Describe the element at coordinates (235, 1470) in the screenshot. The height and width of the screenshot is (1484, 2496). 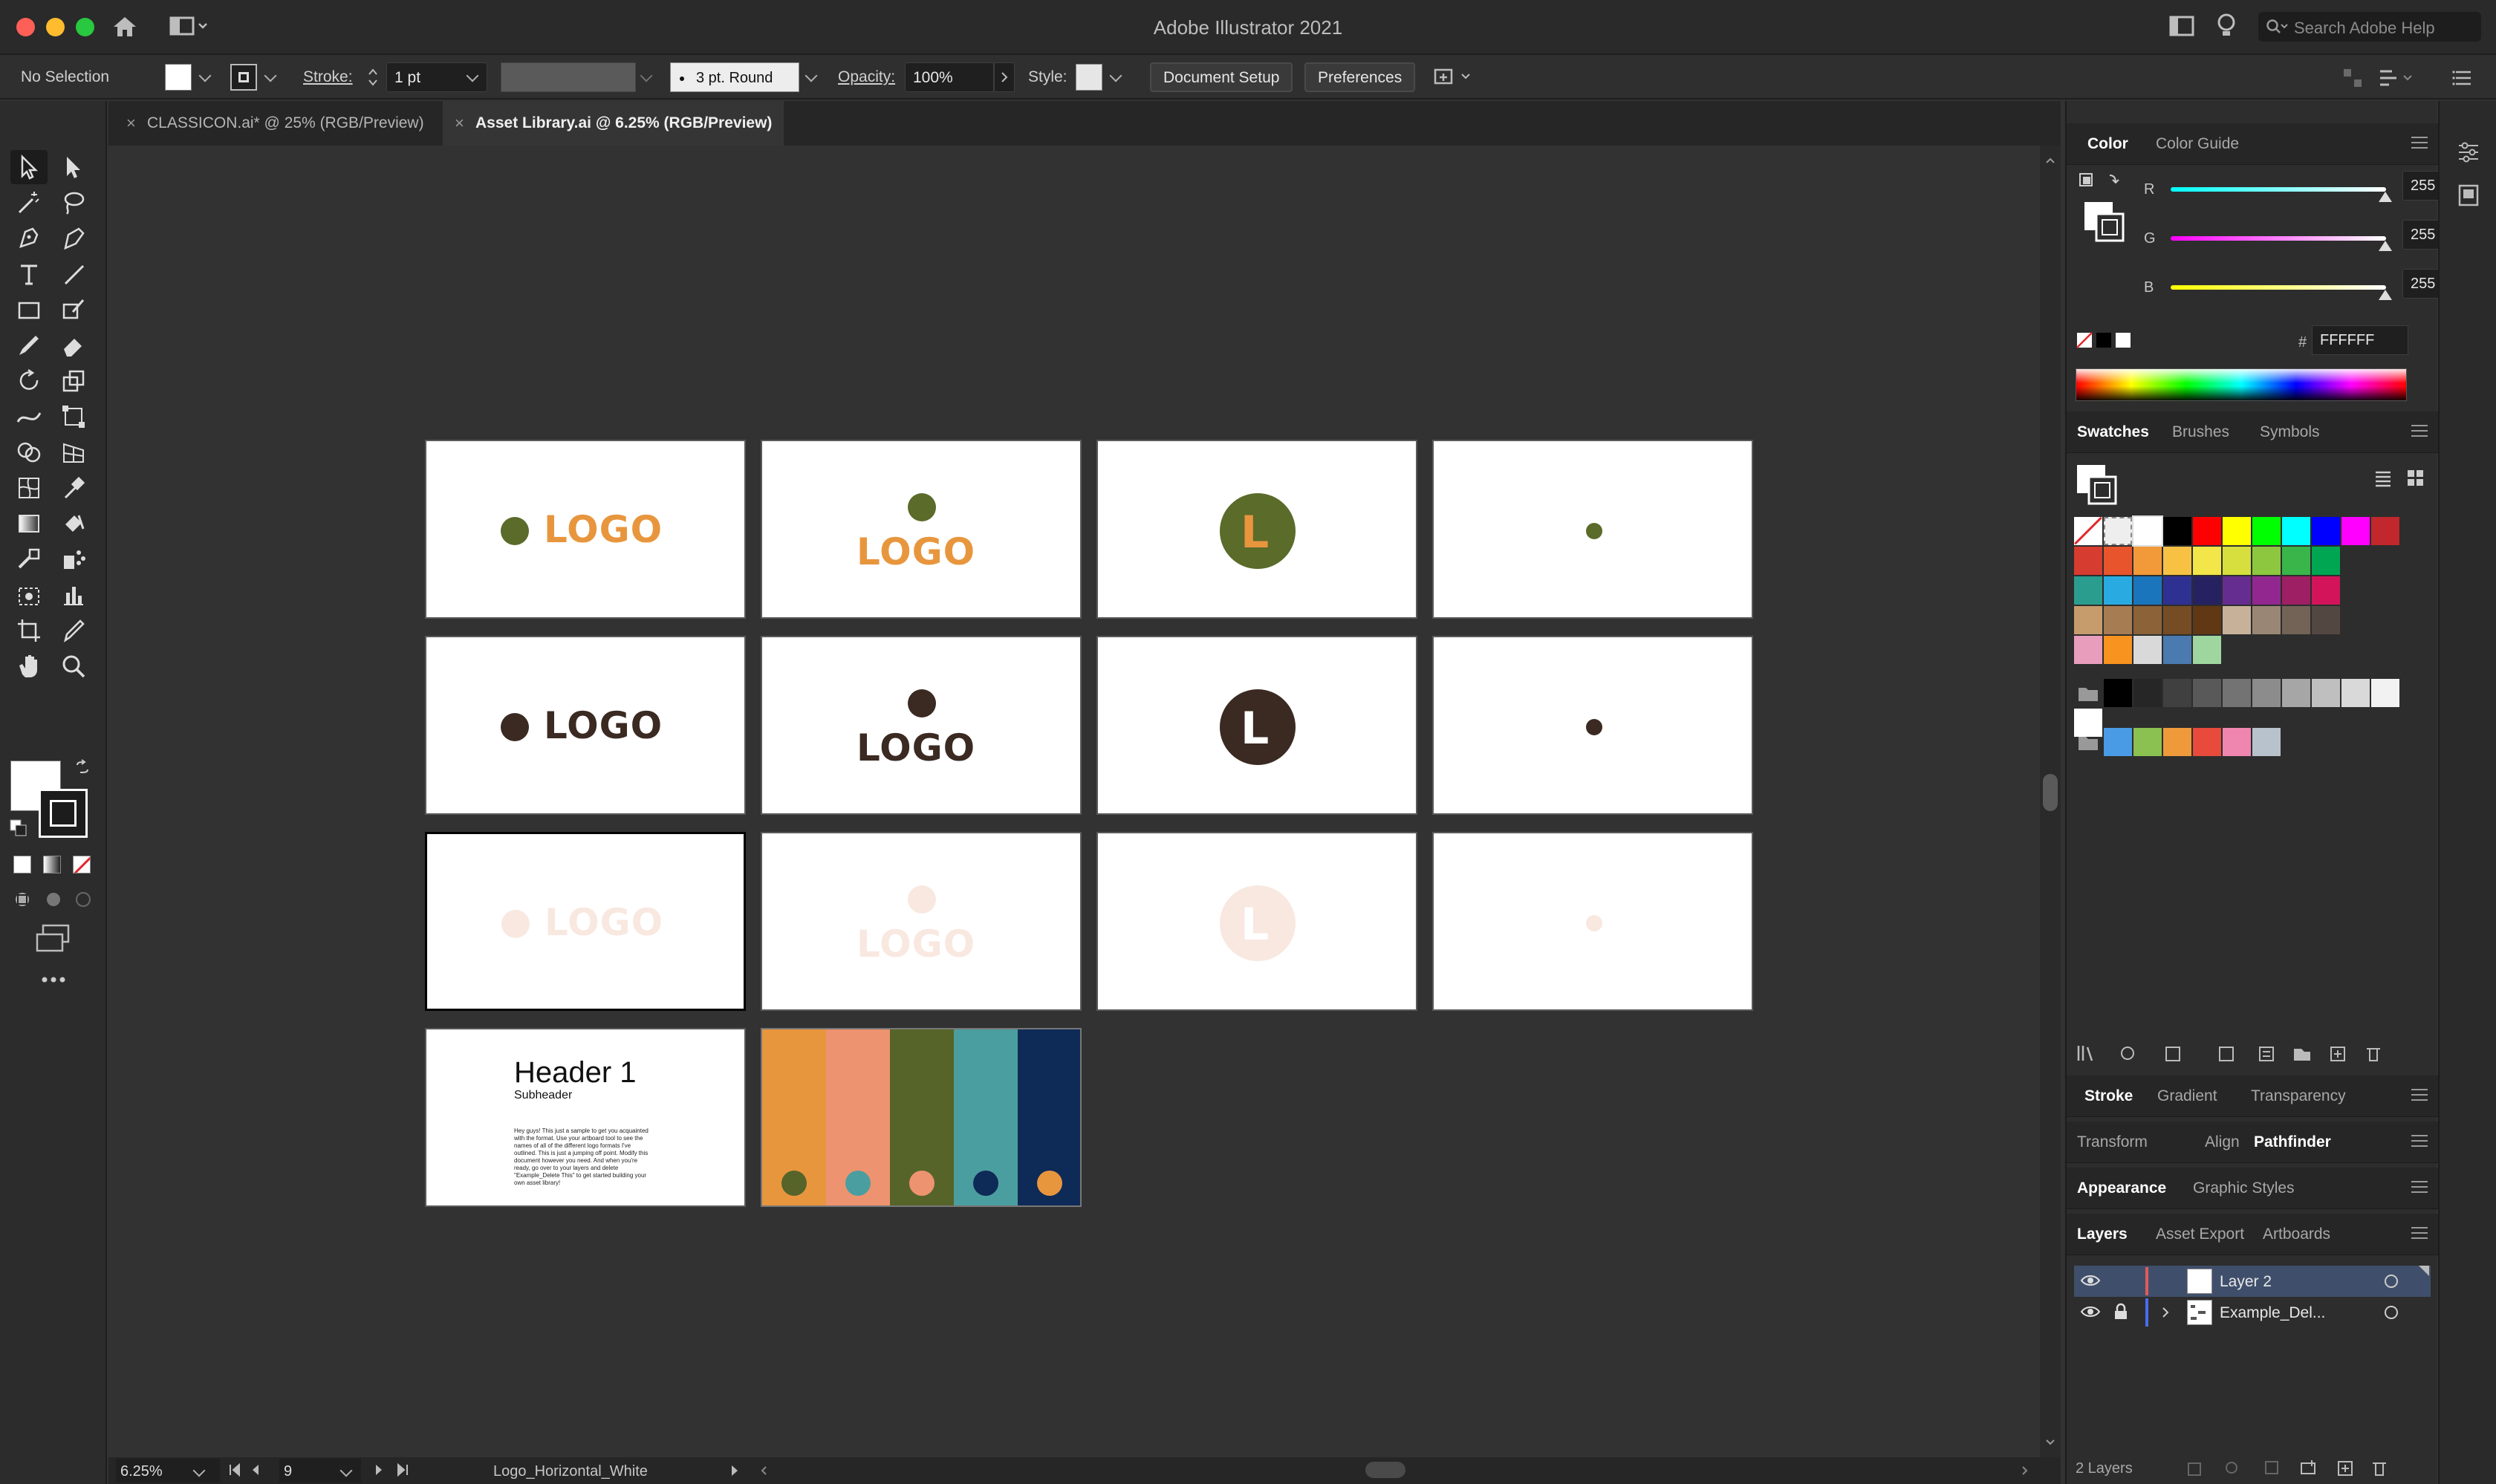
I see `first-artboard-icon` at that location.